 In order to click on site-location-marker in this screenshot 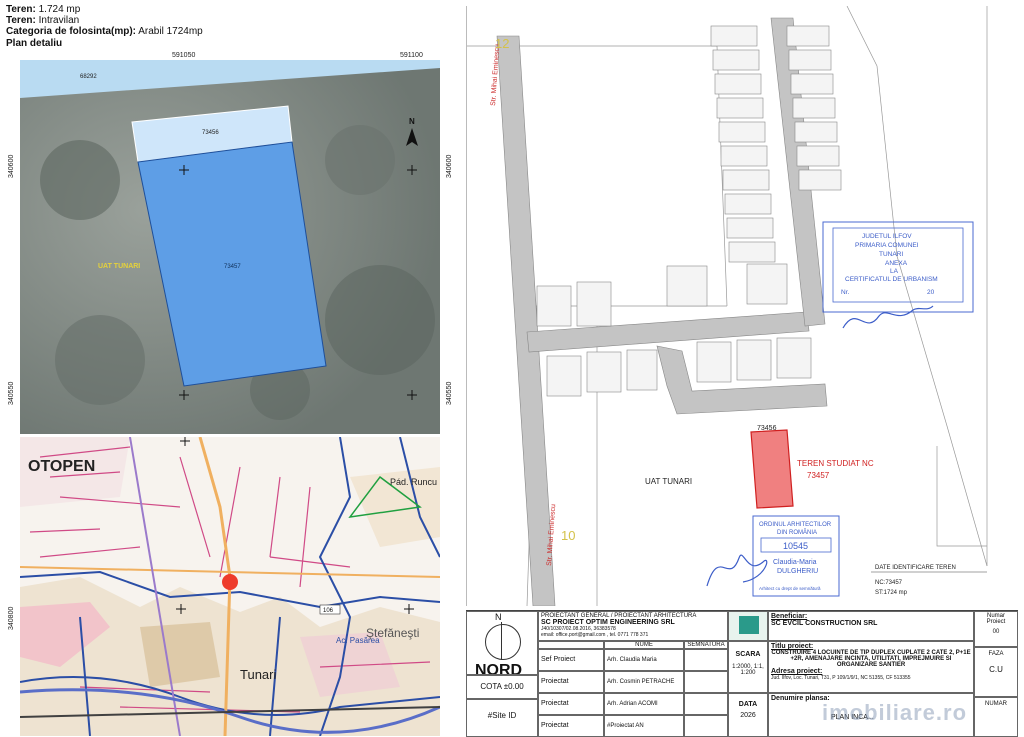, I will do `click(230, 582)`.